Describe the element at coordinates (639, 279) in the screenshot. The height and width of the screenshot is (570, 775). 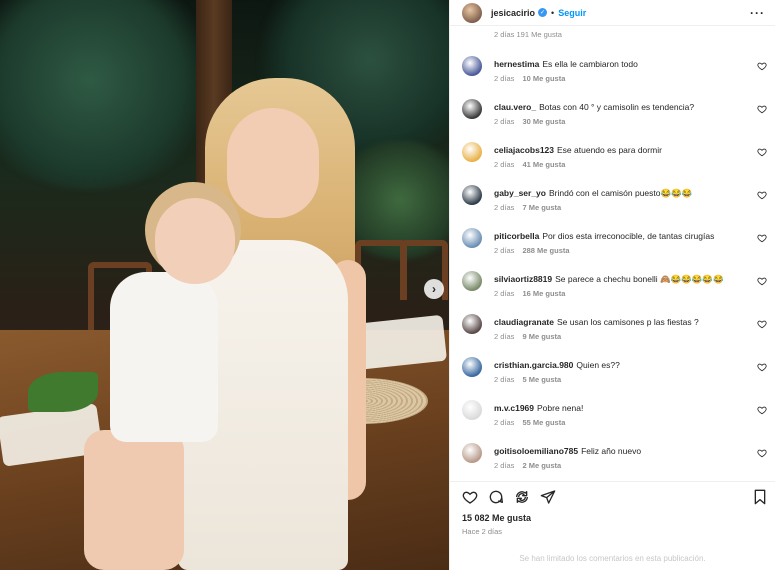
I see `comment-text: Se parece a chechu bonelli 🙈😂😂😂😂😂` at that location.